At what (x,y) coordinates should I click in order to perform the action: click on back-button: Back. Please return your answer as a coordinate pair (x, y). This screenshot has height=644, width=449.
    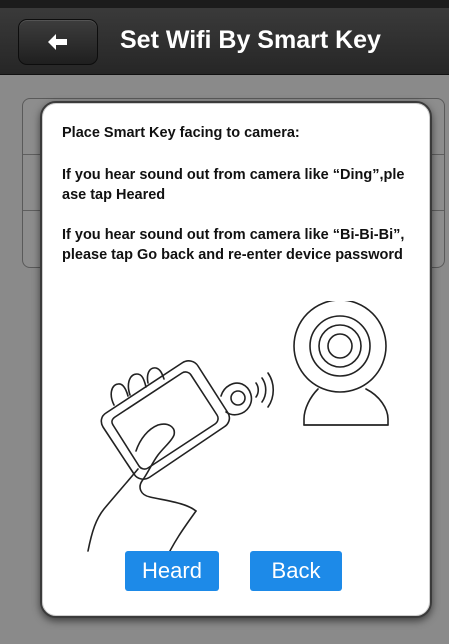
    Looking at the image, I should click on (296, 571).